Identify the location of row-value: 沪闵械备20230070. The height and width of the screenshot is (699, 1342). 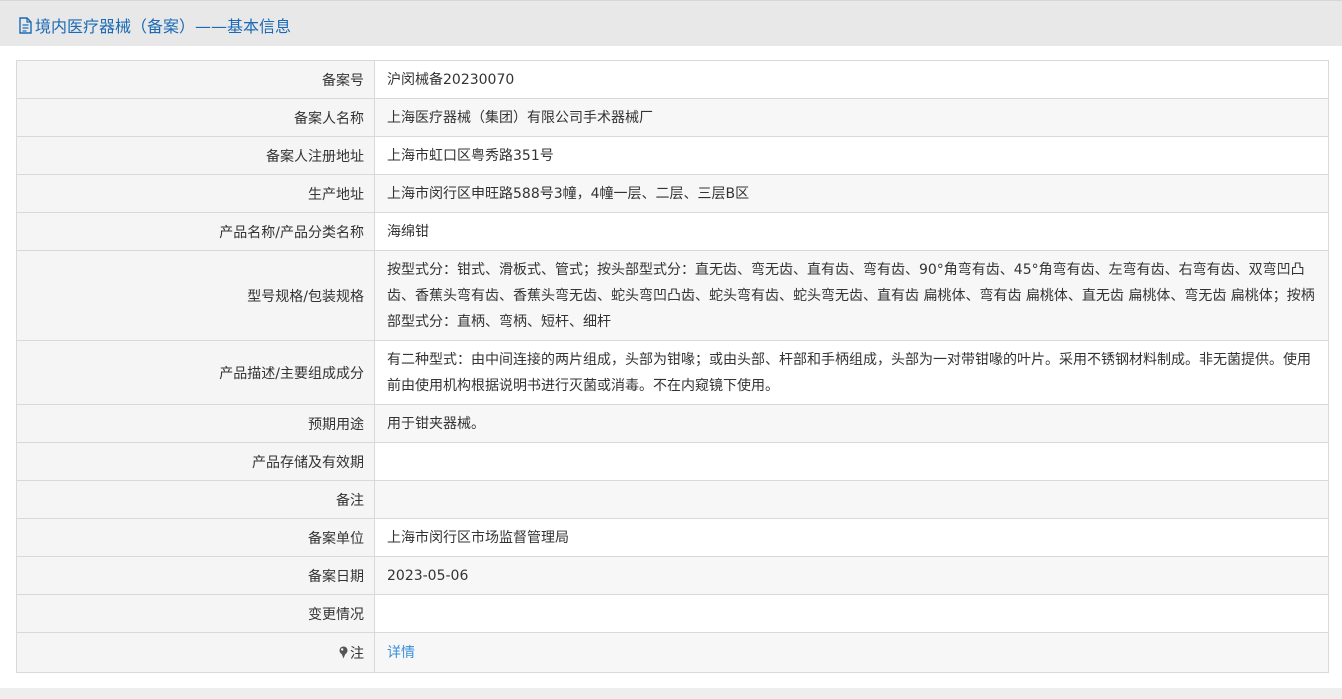
(851, 79).